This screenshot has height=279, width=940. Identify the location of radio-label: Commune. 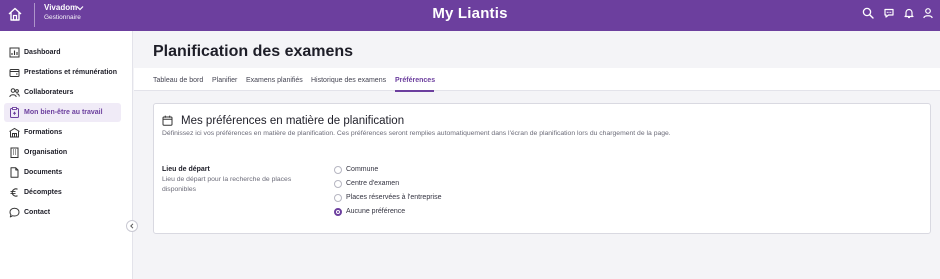
(362, 170).